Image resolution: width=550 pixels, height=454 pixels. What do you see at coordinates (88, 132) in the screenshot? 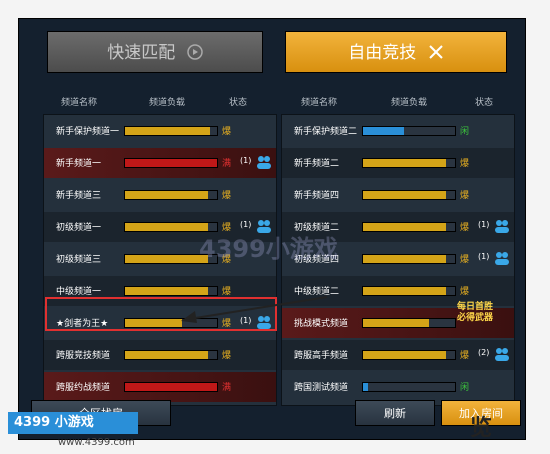
I see `channel-name: 新手保护频道一` at bounding box center [88, 132].